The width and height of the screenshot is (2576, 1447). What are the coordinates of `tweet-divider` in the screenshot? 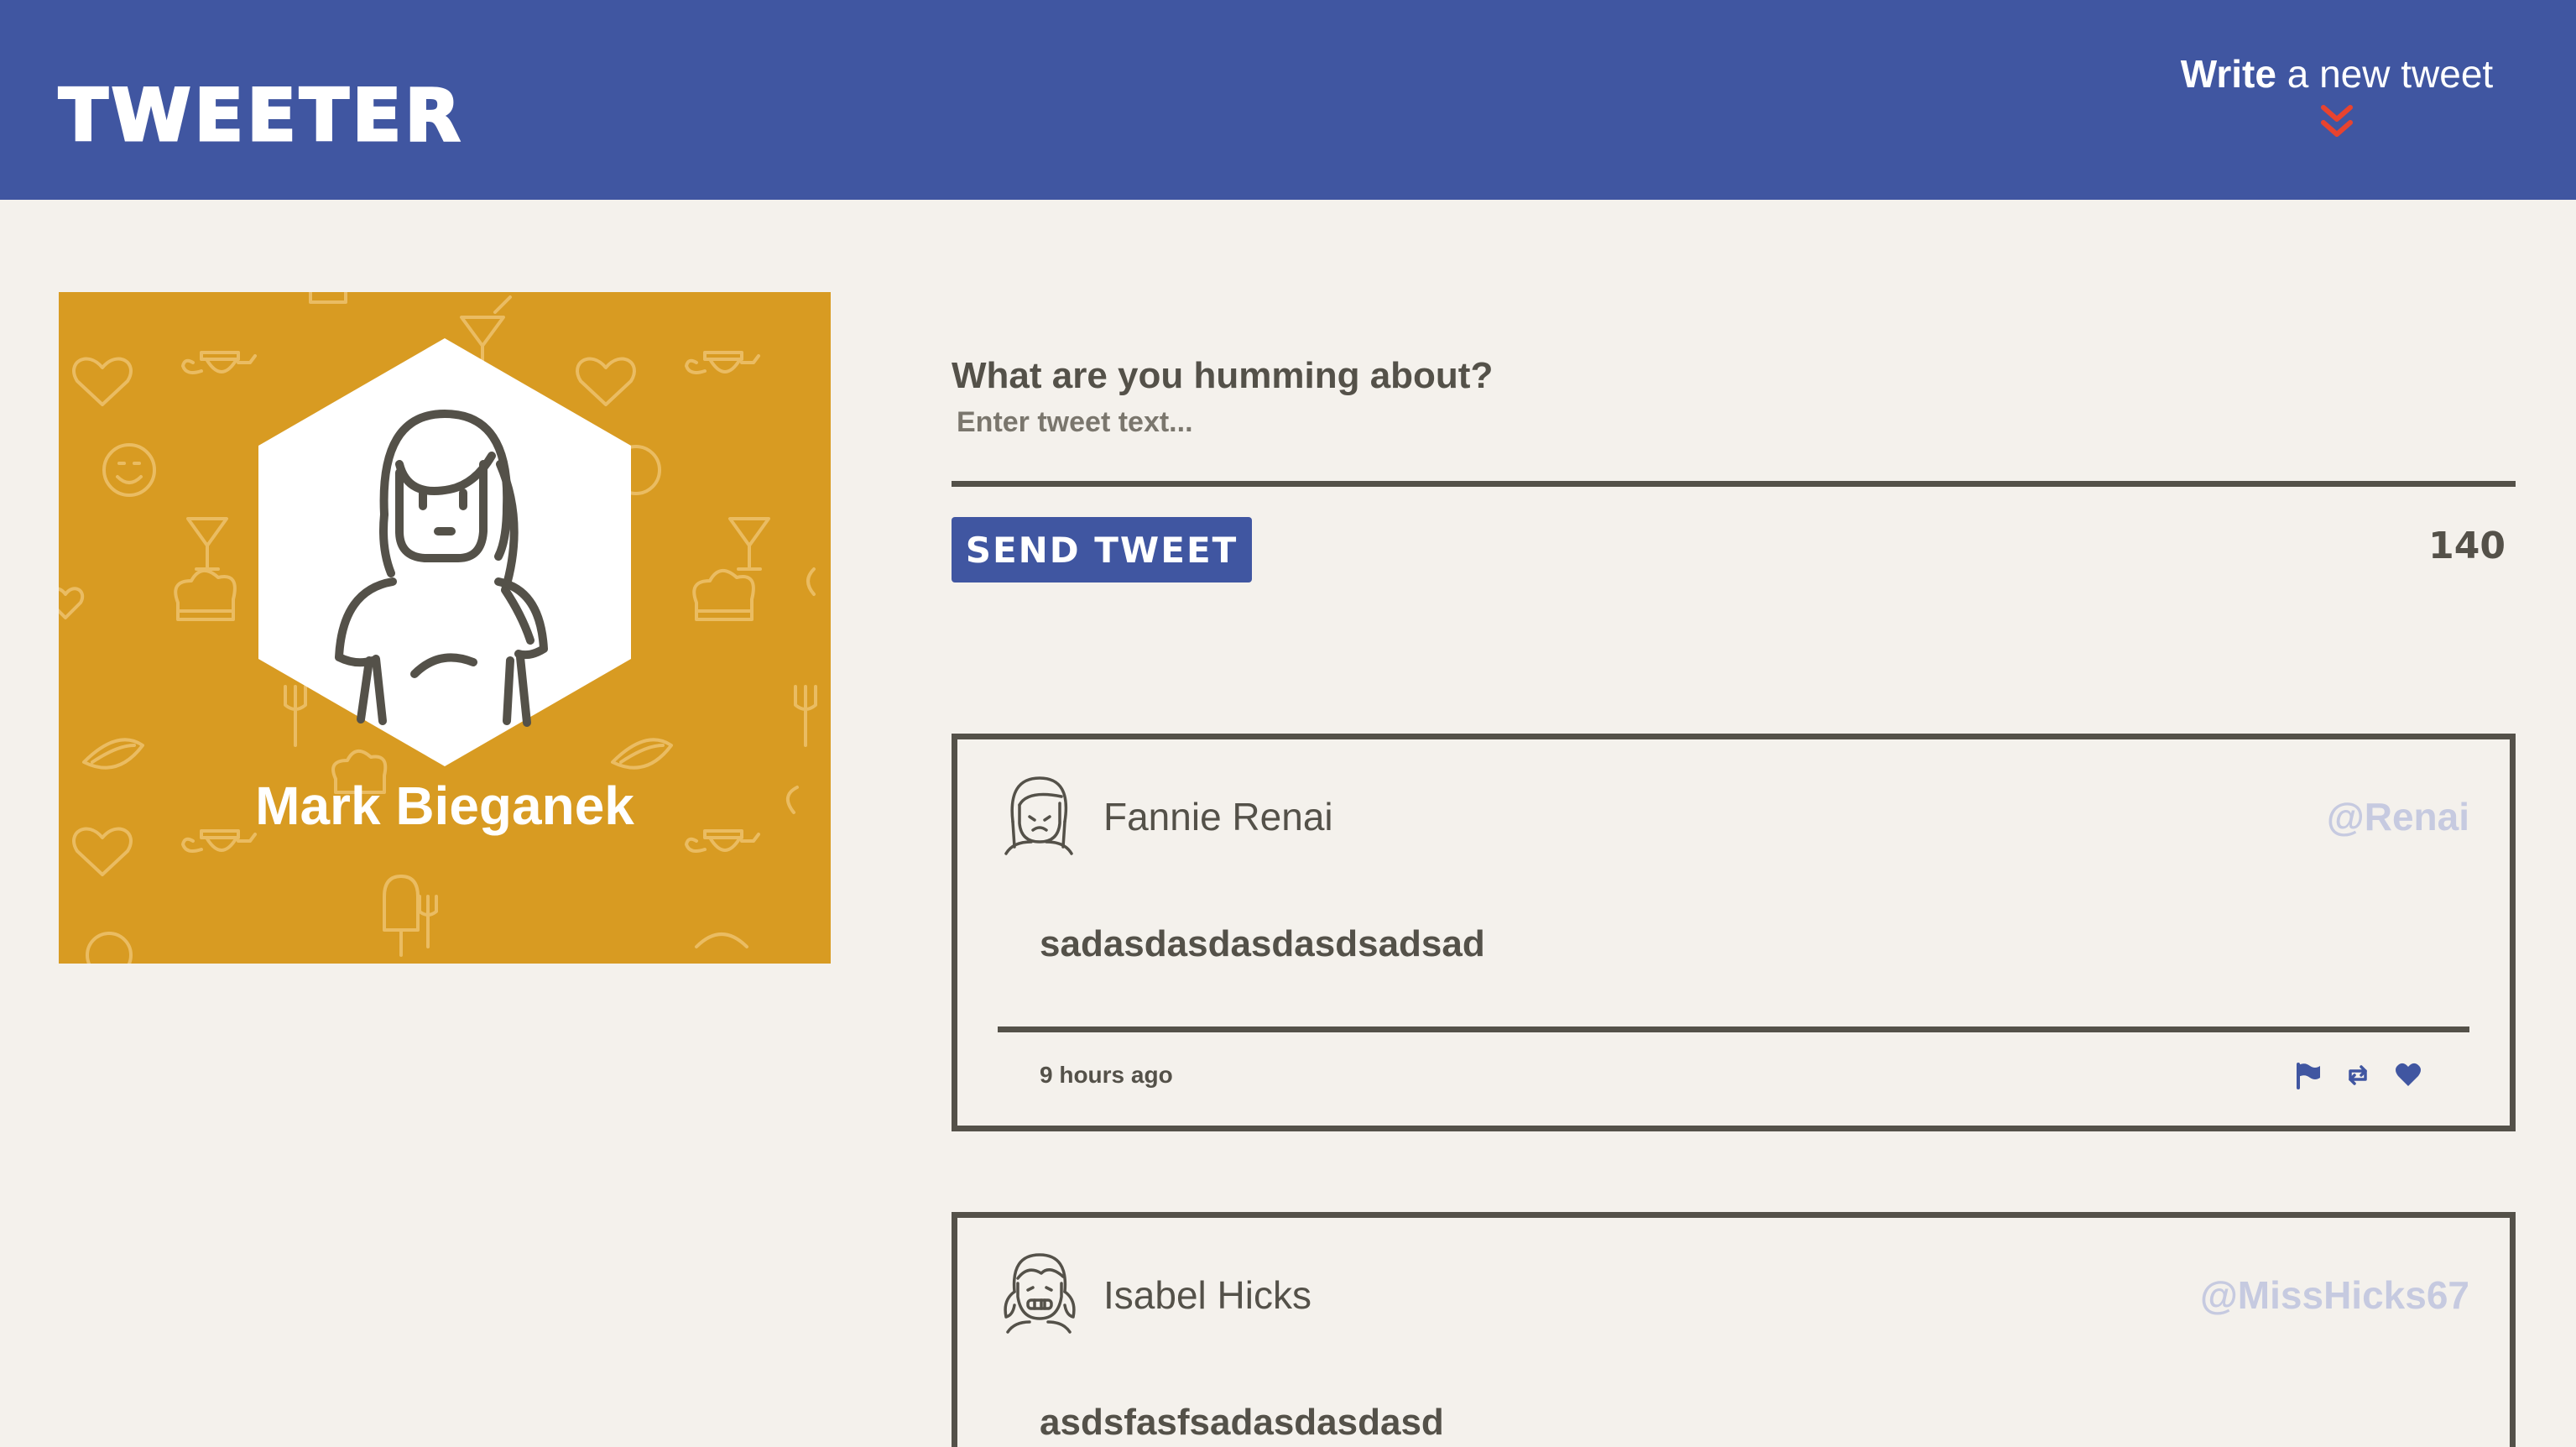 It's located at (1733, 1029).